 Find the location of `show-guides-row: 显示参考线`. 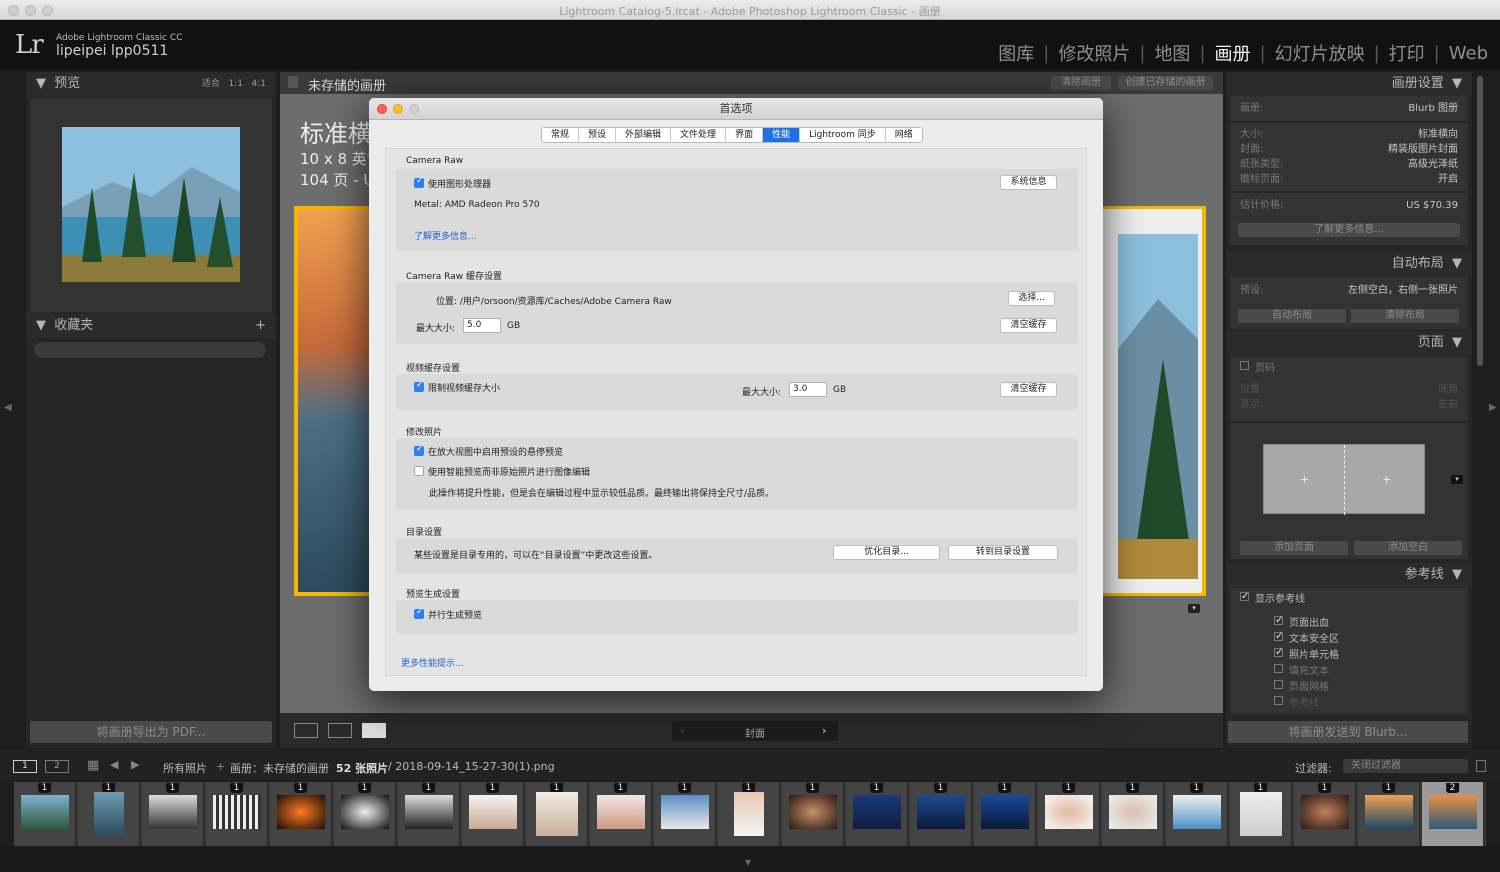

show-guides-row: 显示参考线 is located at coordinates (1349, 598).